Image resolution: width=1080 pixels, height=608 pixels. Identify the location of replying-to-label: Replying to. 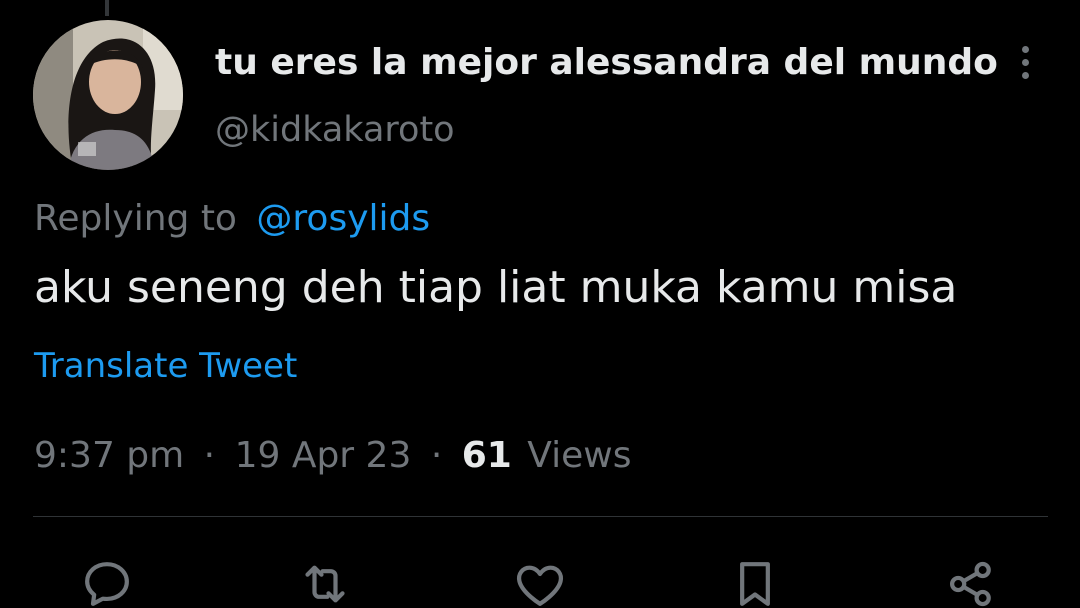
(135, 218).